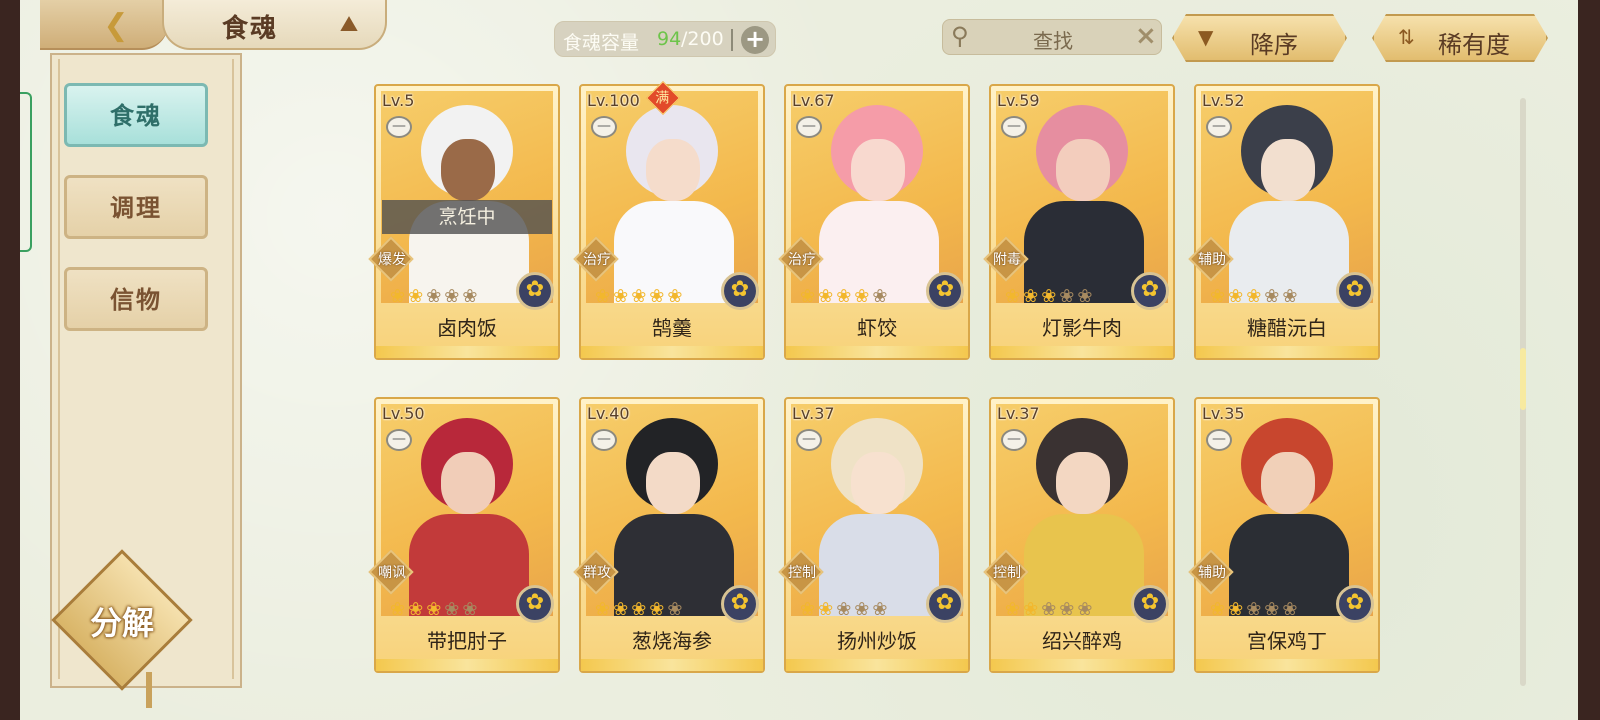 Image resolution: width=1600 pixels, height=720 pixels. What do you see at coordinates (136, 207) in the screenshot?
I see `sidebar-item-tuning: 调理` at bounding box center [136, 207].